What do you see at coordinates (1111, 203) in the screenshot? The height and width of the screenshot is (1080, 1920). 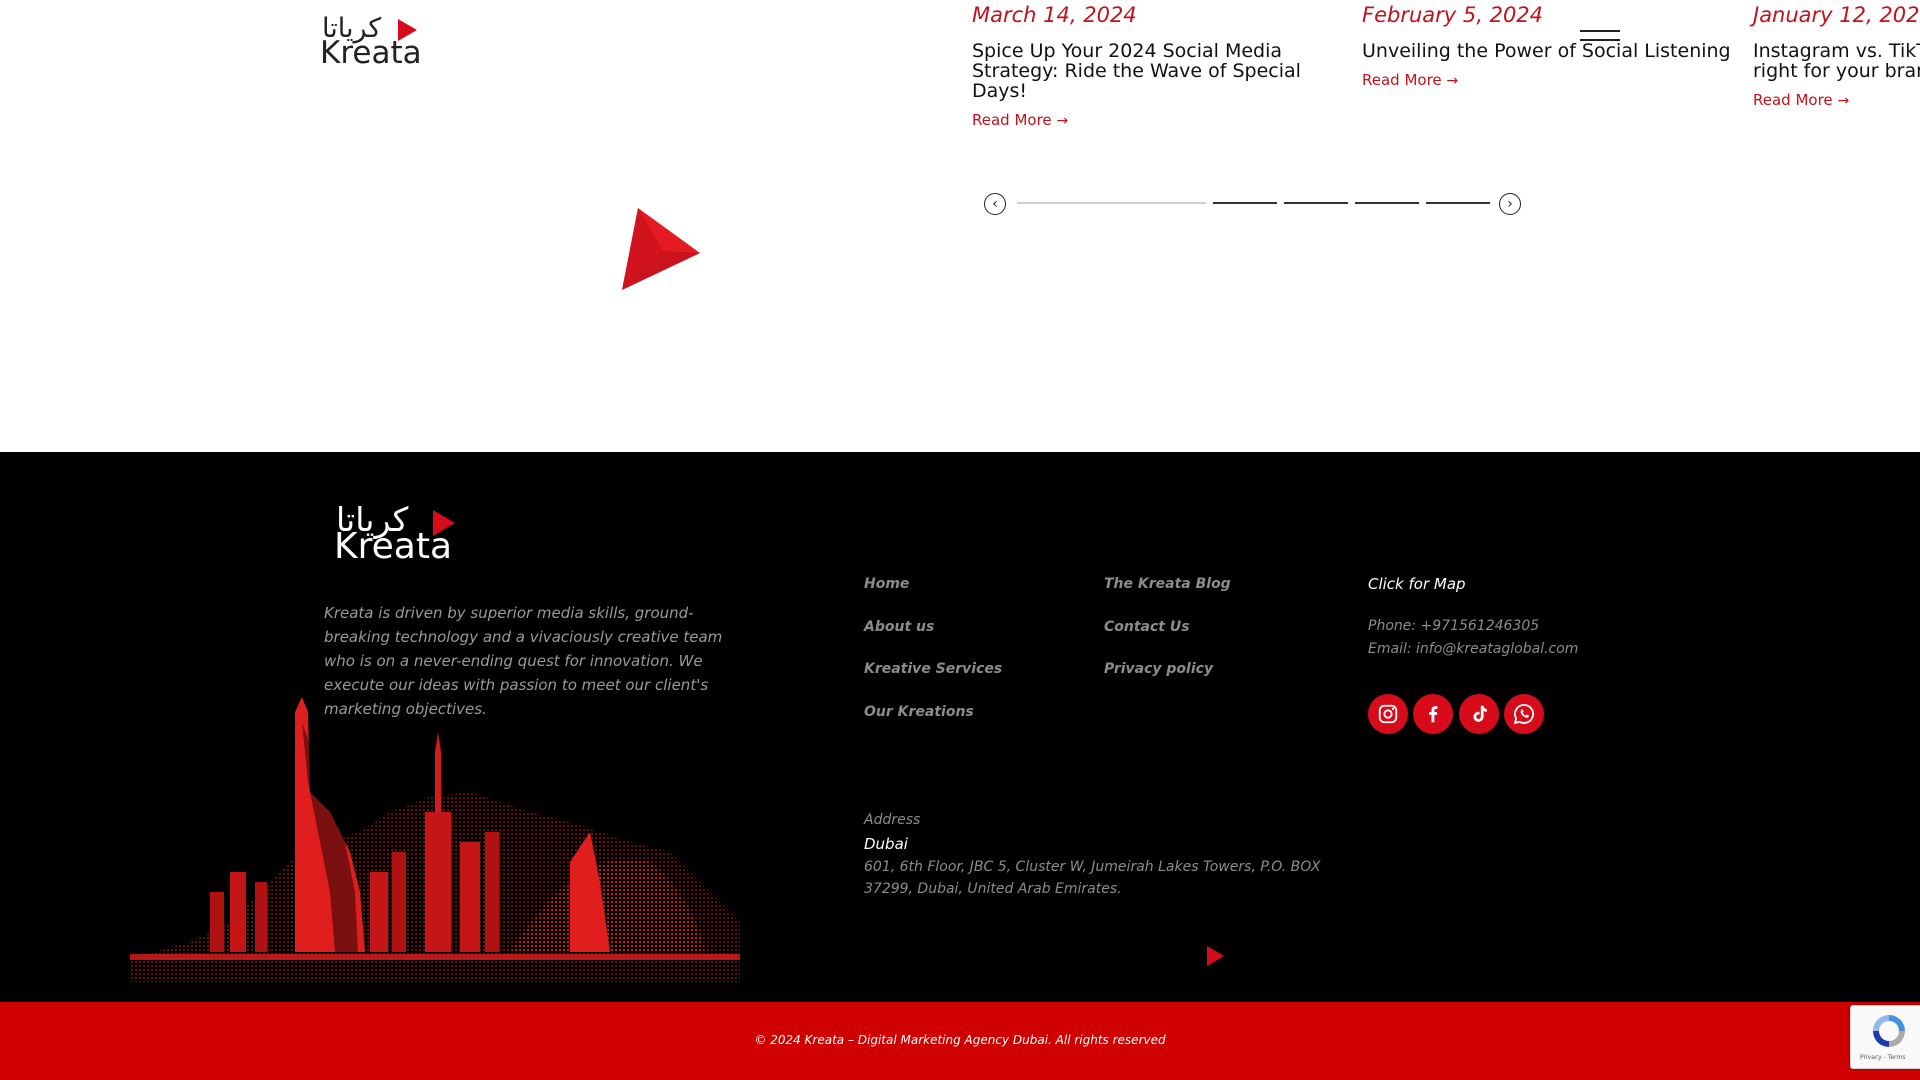 I see `slider-dot-active` at bounding box center [1111, 203].